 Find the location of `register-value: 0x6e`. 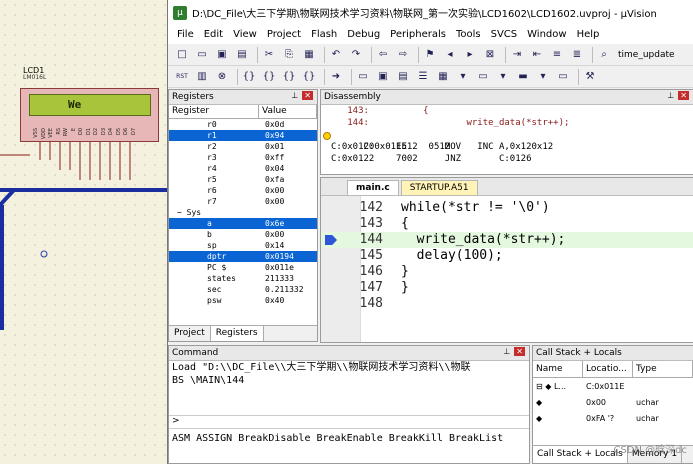

register-value: 0x6e is located at coordinates (289, 223).